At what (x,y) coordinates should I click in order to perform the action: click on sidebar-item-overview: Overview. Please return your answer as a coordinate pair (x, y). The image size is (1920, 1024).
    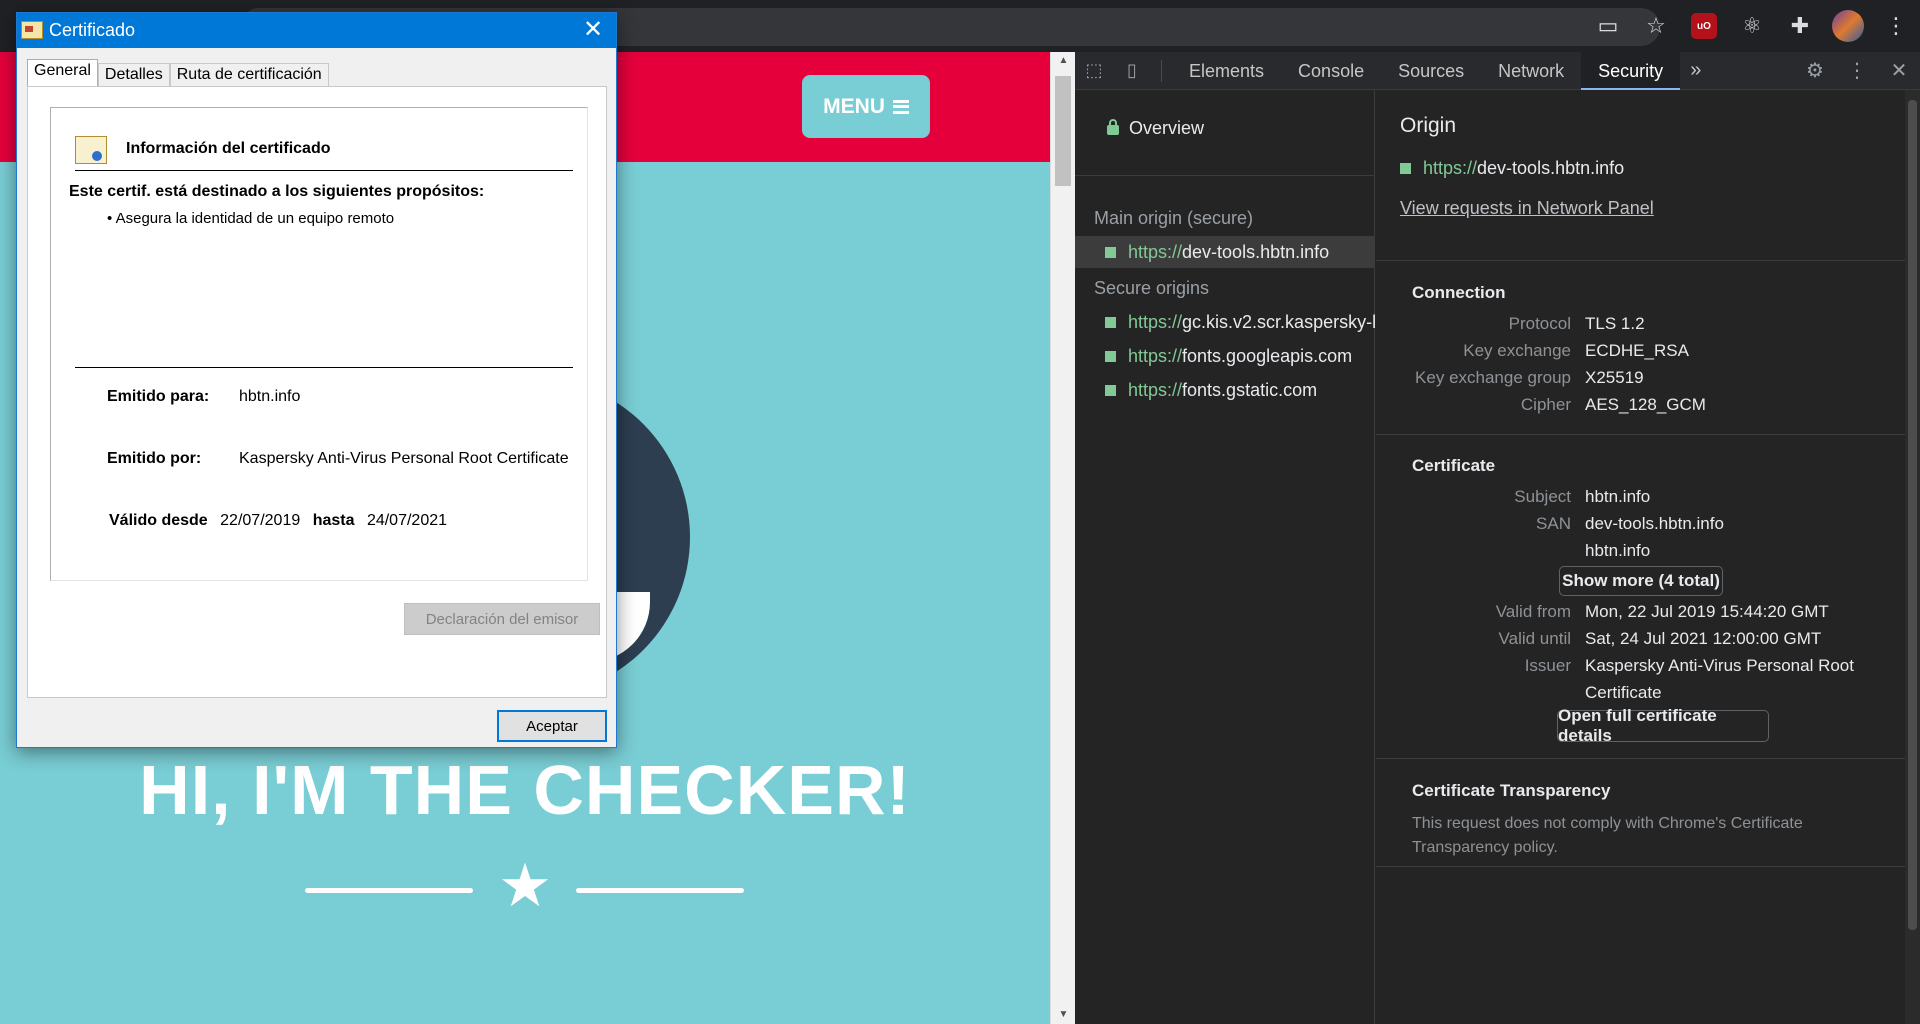
    Looking at the image, I should click on (1225, 133).